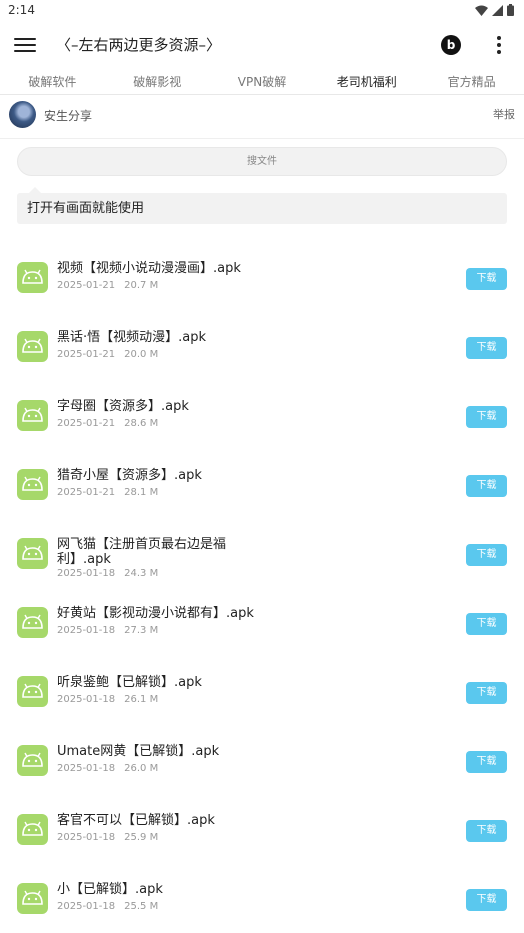  I want to click on status-icons, so click(494, 10).